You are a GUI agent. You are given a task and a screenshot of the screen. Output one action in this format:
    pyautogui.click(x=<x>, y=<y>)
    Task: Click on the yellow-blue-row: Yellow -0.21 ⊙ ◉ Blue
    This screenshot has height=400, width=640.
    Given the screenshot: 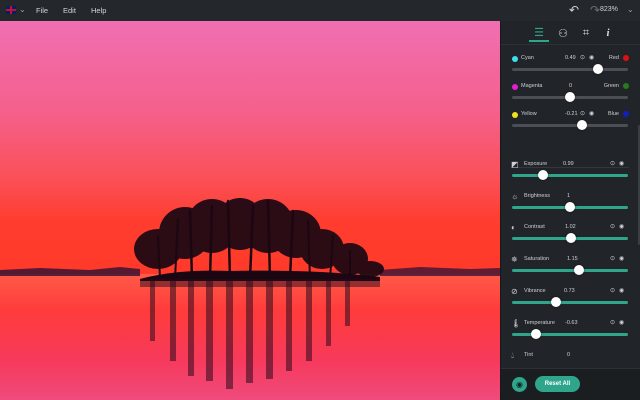 What is the action you would take?
    pyautogui.click(x=570, y=124)
    